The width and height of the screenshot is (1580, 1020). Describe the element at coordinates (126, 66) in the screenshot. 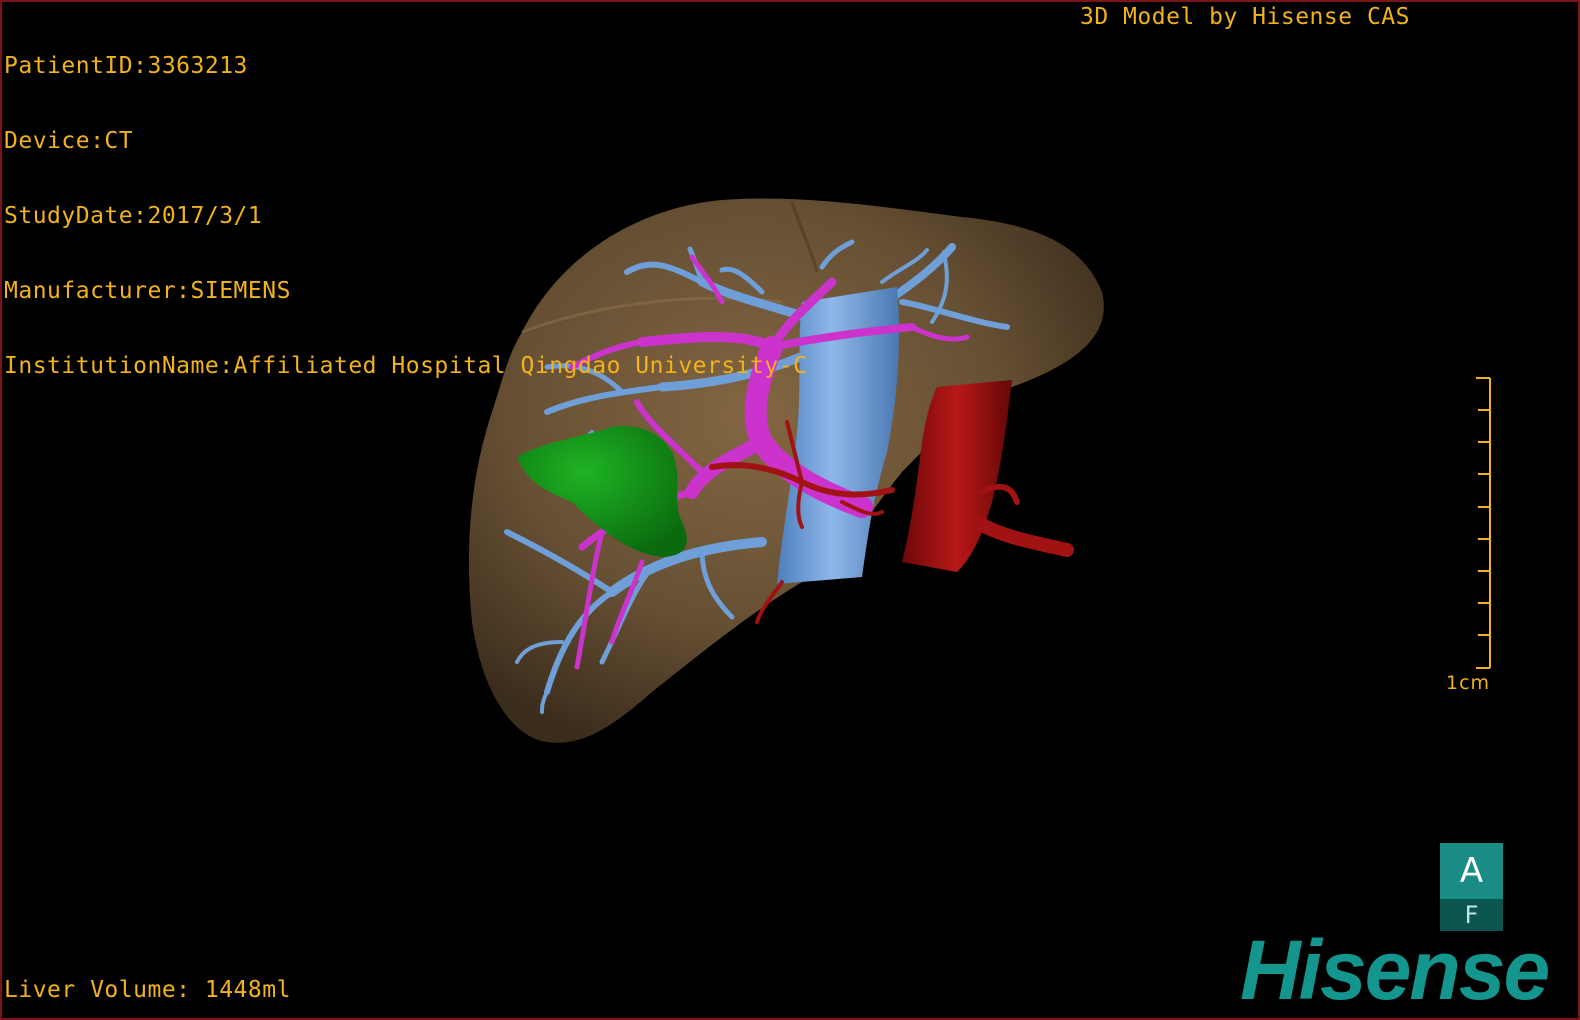

I see `patient-id: PatientID:3363213` at that location.